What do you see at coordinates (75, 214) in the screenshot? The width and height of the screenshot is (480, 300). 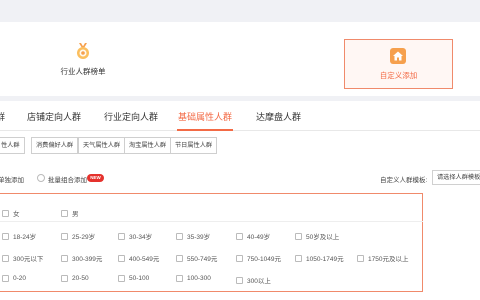 I see `option-label: 男` at bounding box center [75, 214].